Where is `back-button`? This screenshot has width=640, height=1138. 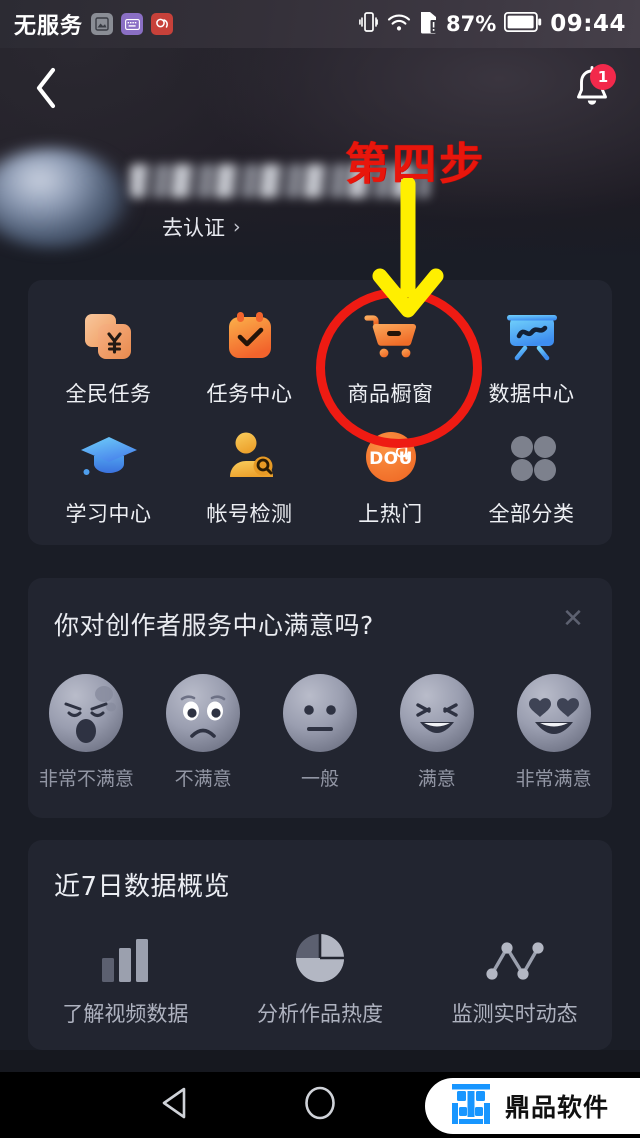 back-button is located at coordinates (46, 90).